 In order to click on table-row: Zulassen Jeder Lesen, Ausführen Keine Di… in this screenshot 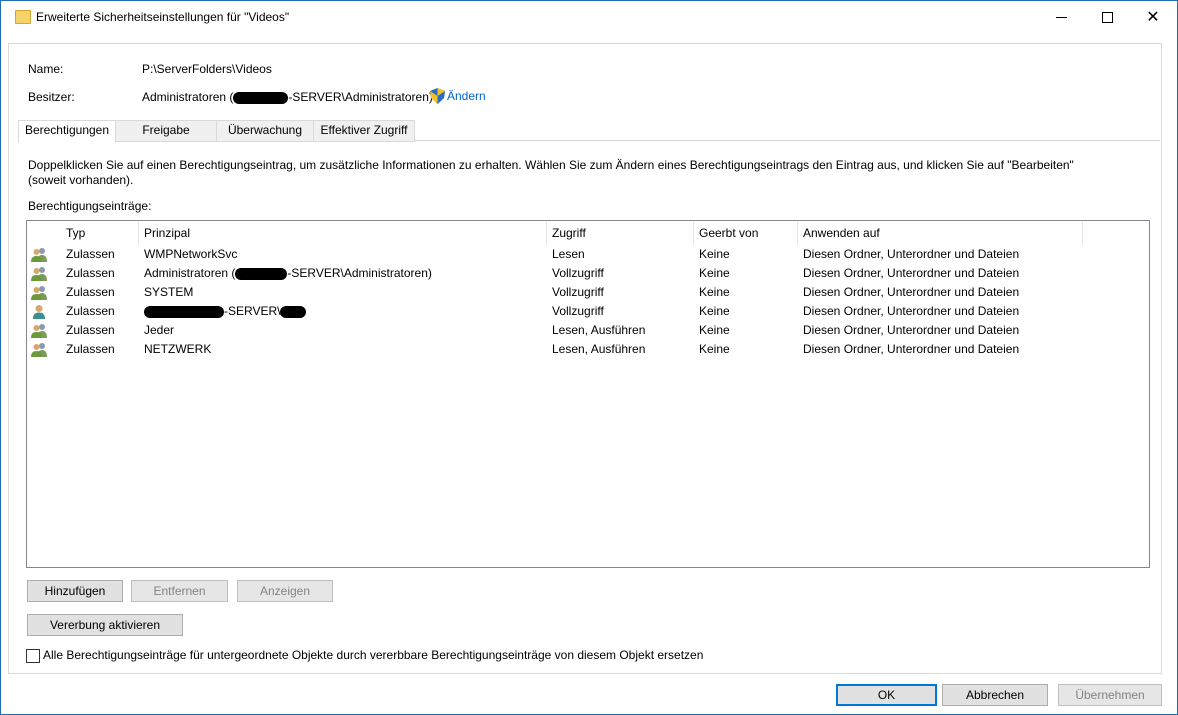, I will do `click(587, 330)`.